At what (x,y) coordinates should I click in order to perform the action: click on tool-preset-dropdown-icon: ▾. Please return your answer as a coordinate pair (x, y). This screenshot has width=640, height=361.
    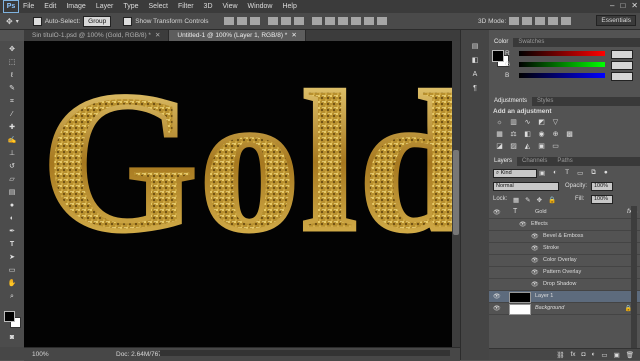
    Looking at the image, I should click on (17, 21).